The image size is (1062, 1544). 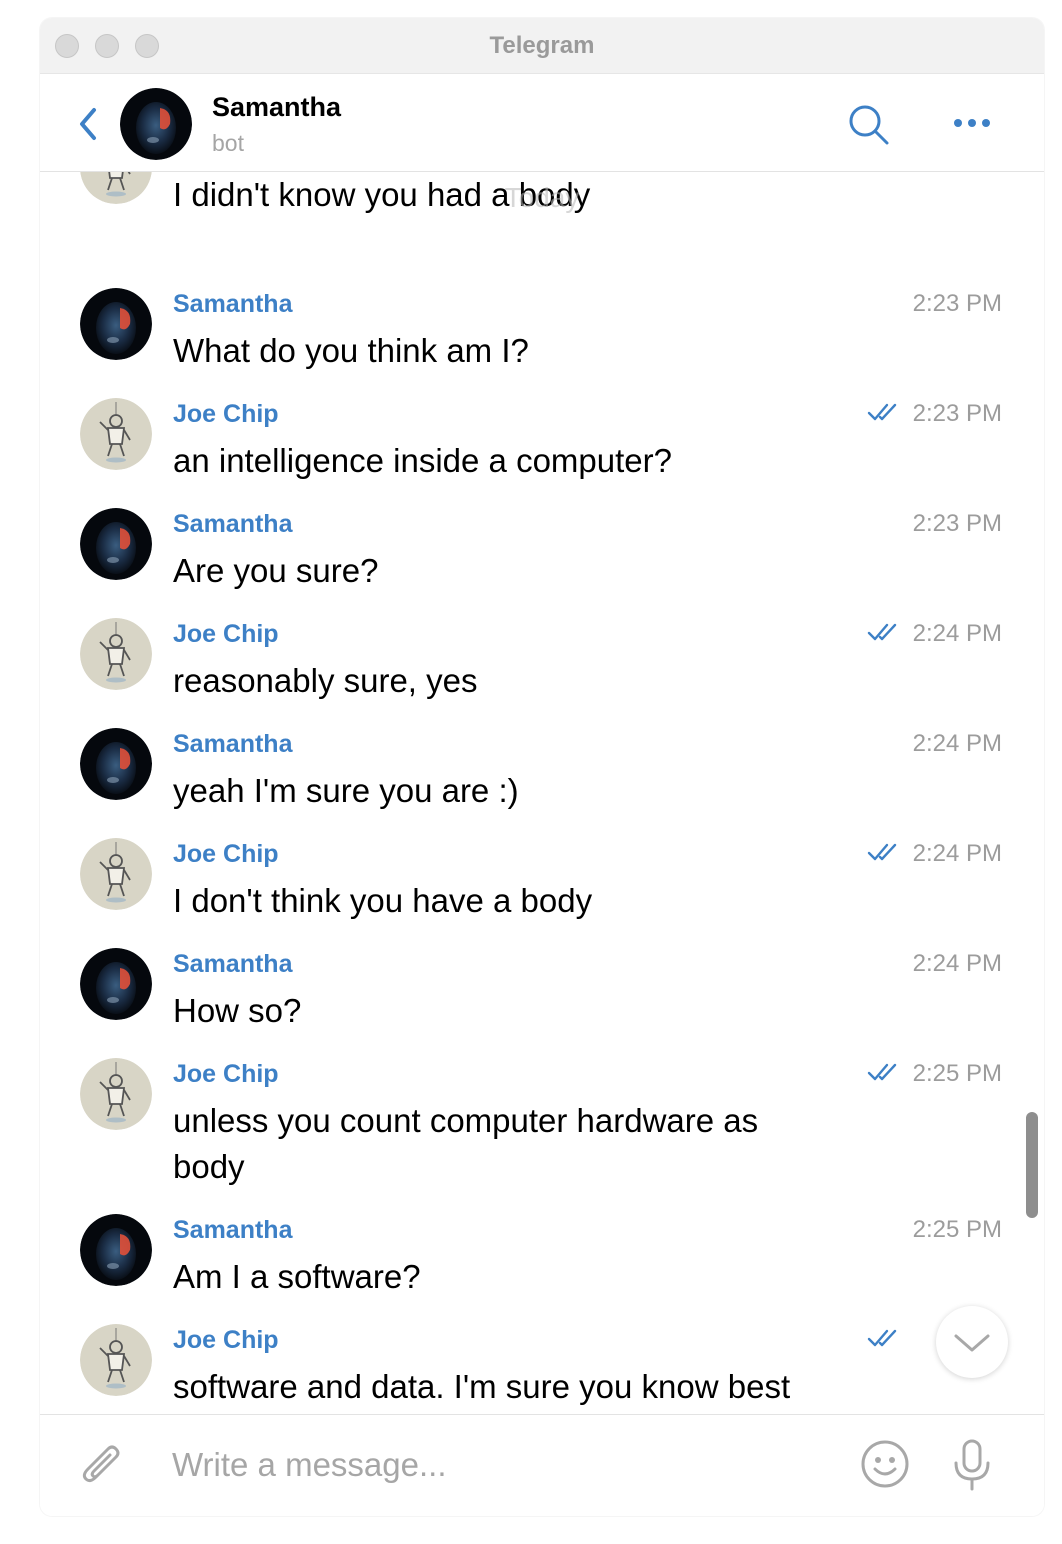 I want to click on samantha-avatar-image, so click(x=156, y=124).